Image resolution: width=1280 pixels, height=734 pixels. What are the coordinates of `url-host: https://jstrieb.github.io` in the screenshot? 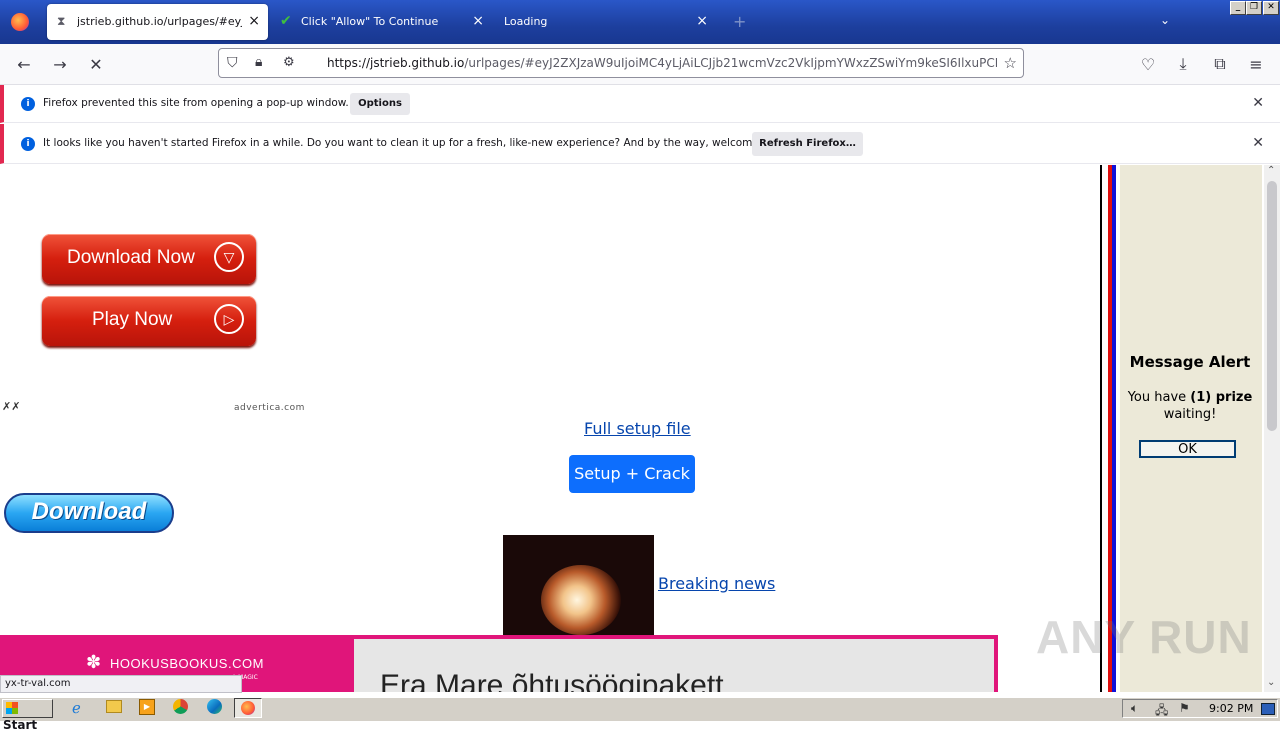 It's located at (396, 63).